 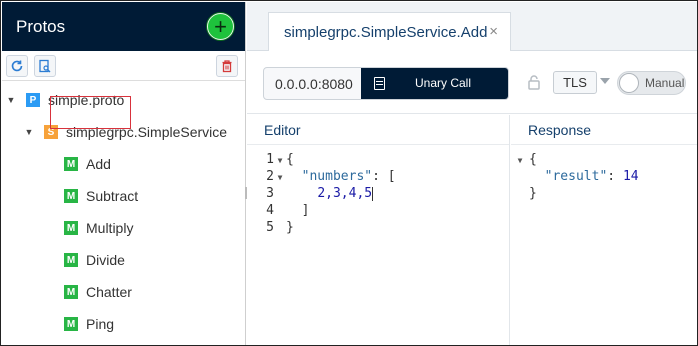 What do you see at coordinates (665, 83) in the screenshot?
I see `toggle-label: Manual` at bounding box center [665, 83].